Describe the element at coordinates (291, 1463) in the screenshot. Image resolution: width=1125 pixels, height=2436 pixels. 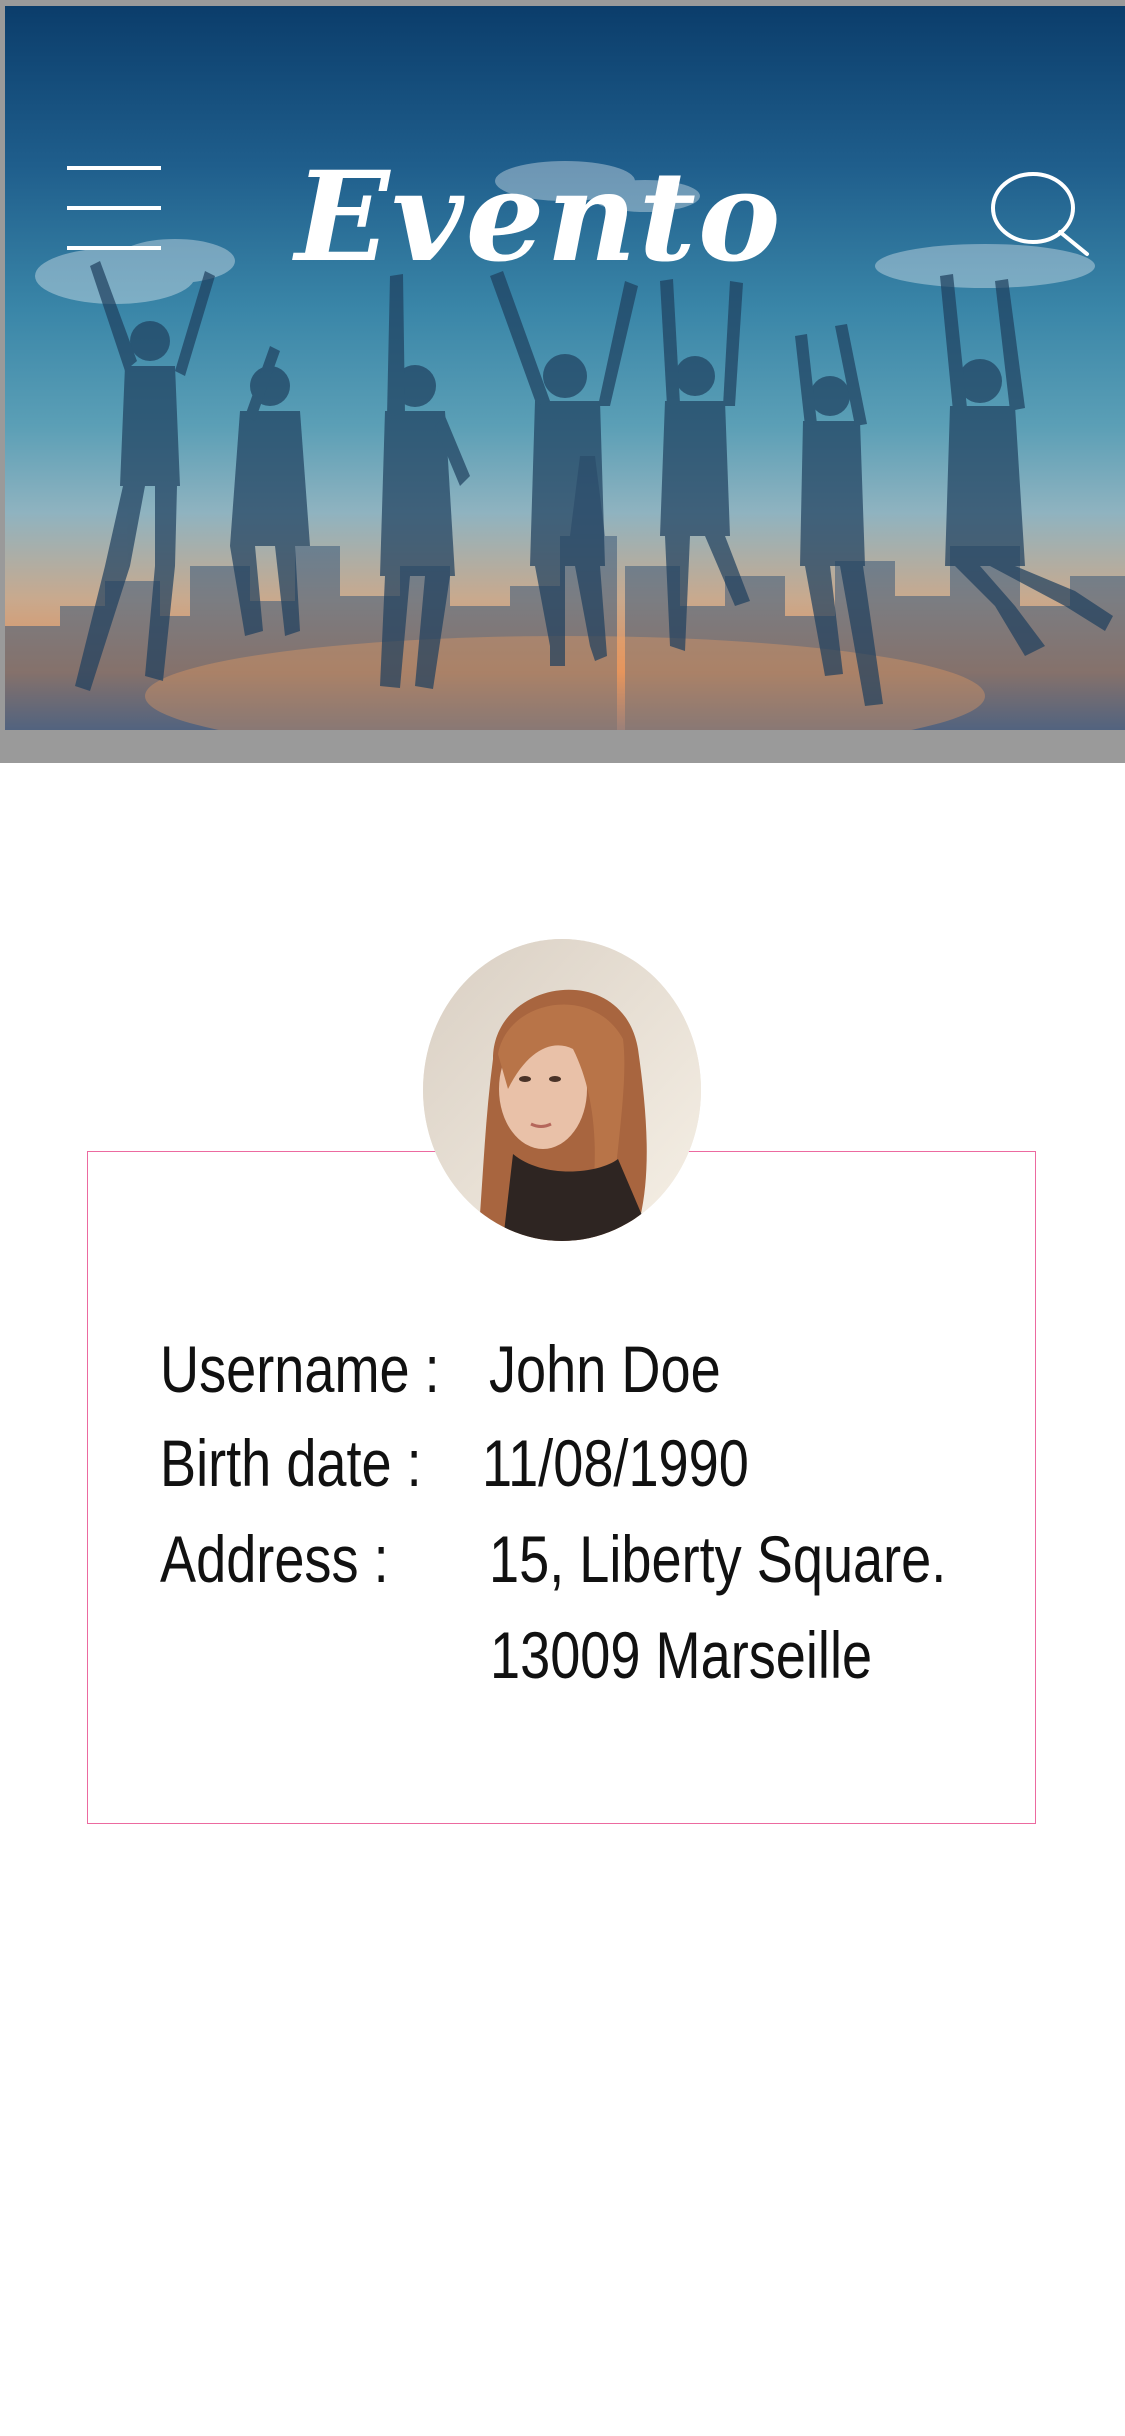
I see `birth-date-label: Birth date :` at that location.